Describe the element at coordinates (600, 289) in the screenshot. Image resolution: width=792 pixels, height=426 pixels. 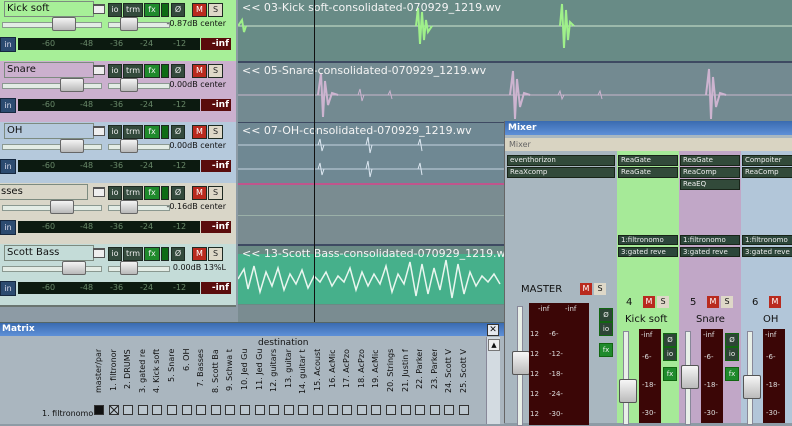
I see `master-solo-button: S` at that location.